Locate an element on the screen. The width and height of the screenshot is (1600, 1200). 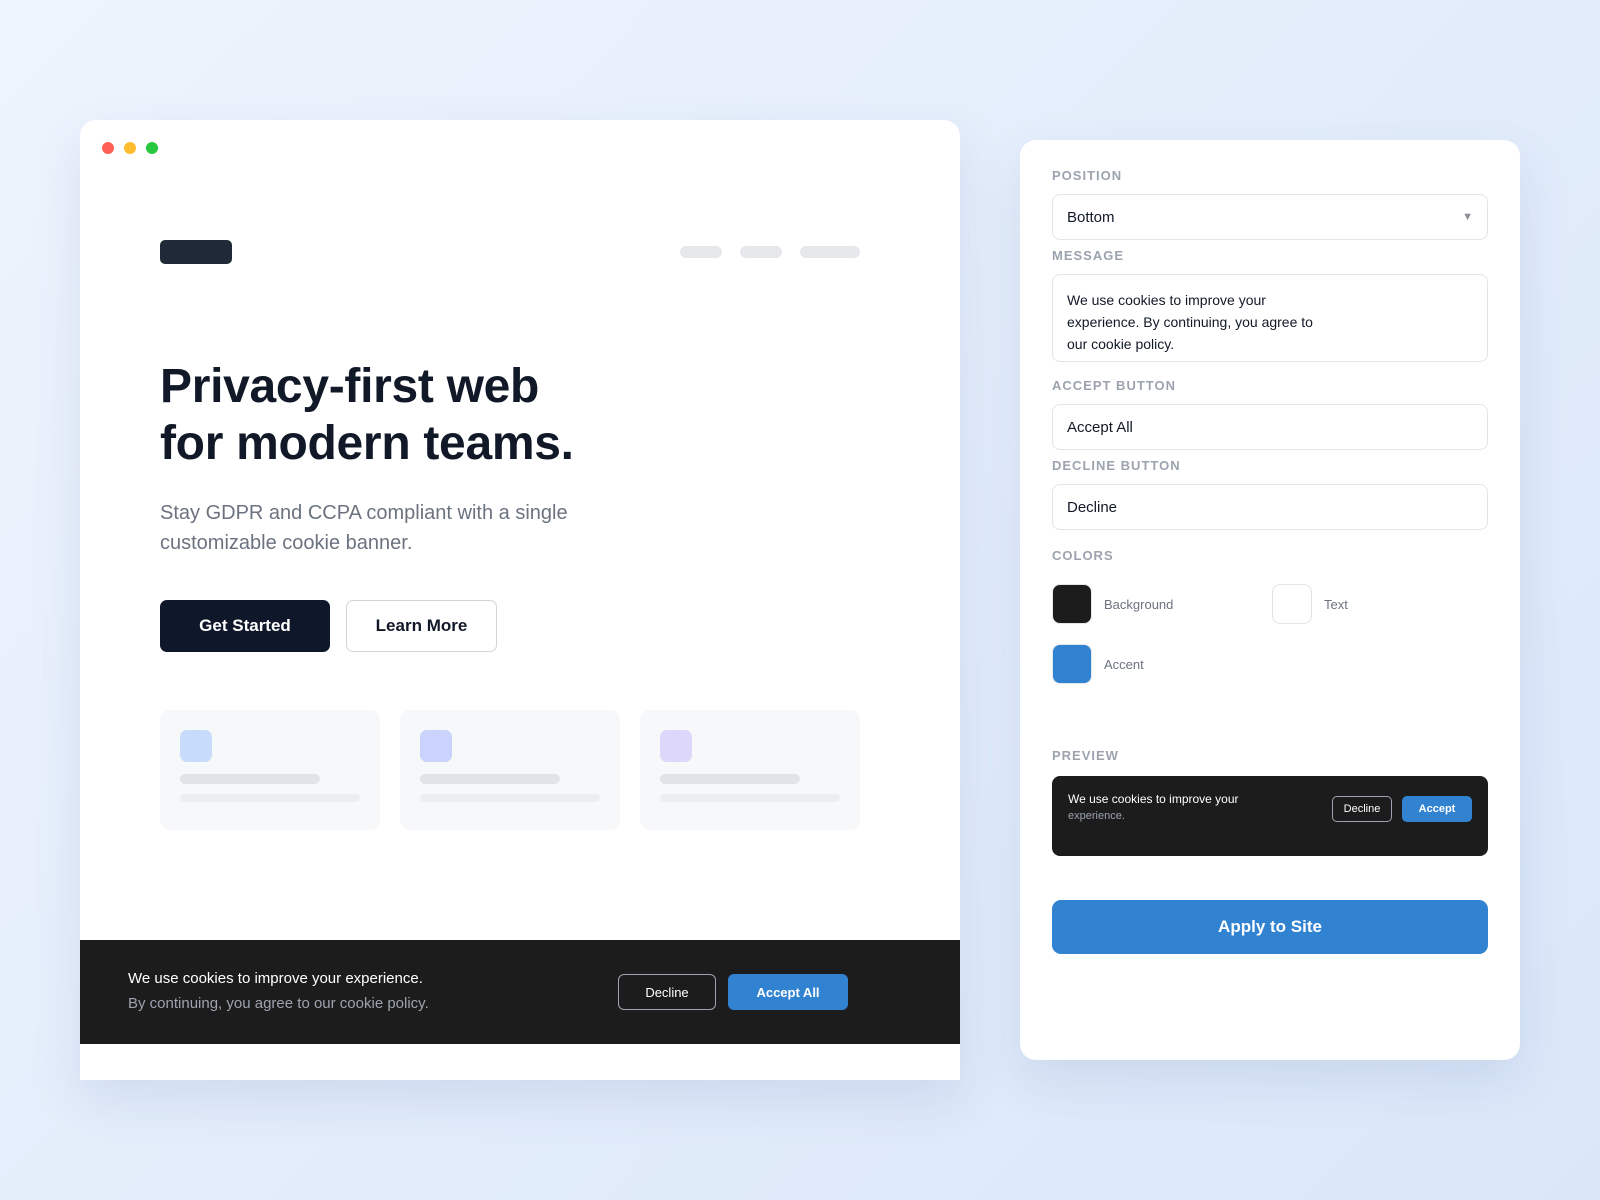
site-nav is located at coordinates (770, 252).